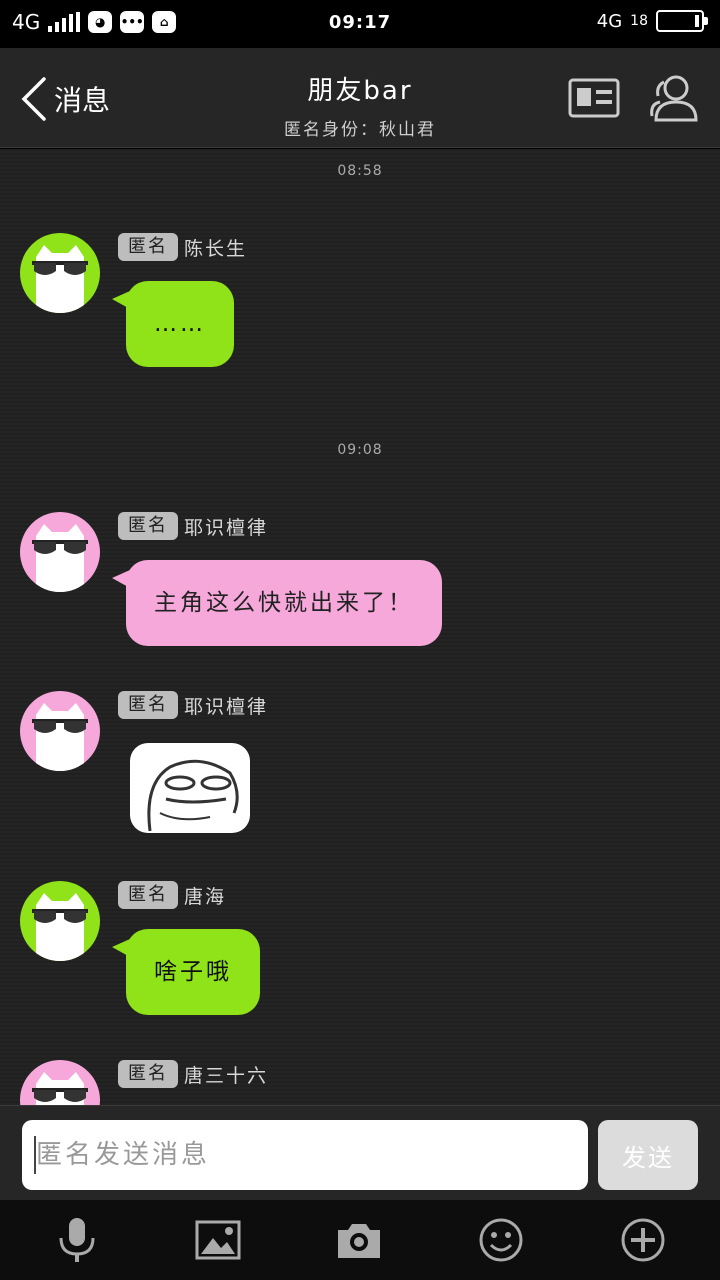  What do you see at coordinates (360, 450) in the screenshot?
I see `timestamp: 09:08` at bounding box center [360, 450].